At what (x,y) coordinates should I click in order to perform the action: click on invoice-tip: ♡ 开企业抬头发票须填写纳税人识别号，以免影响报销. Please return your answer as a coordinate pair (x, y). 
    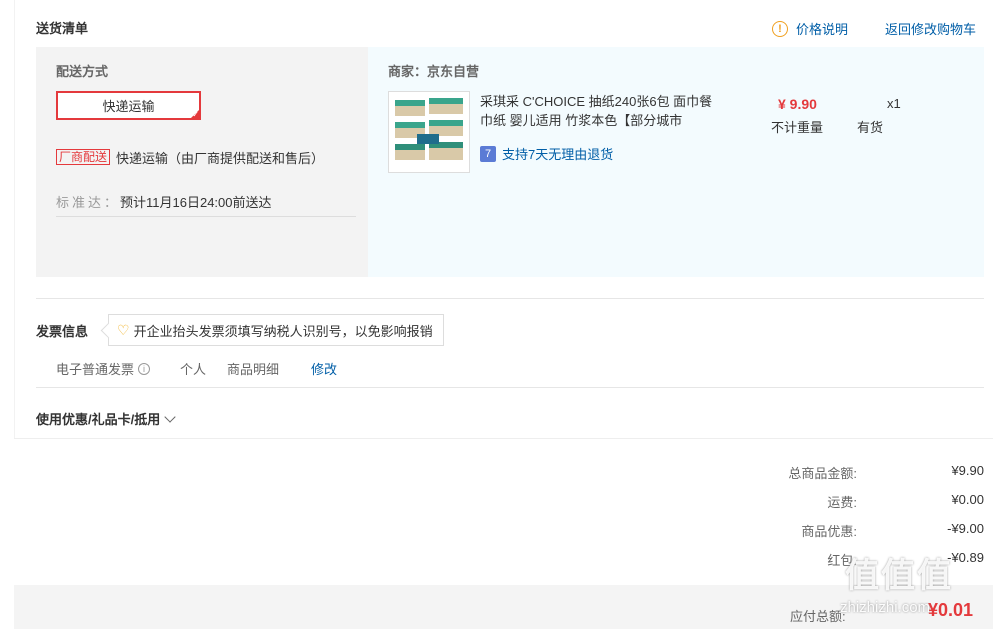
    Looking at the image, I should click on (276, 330).